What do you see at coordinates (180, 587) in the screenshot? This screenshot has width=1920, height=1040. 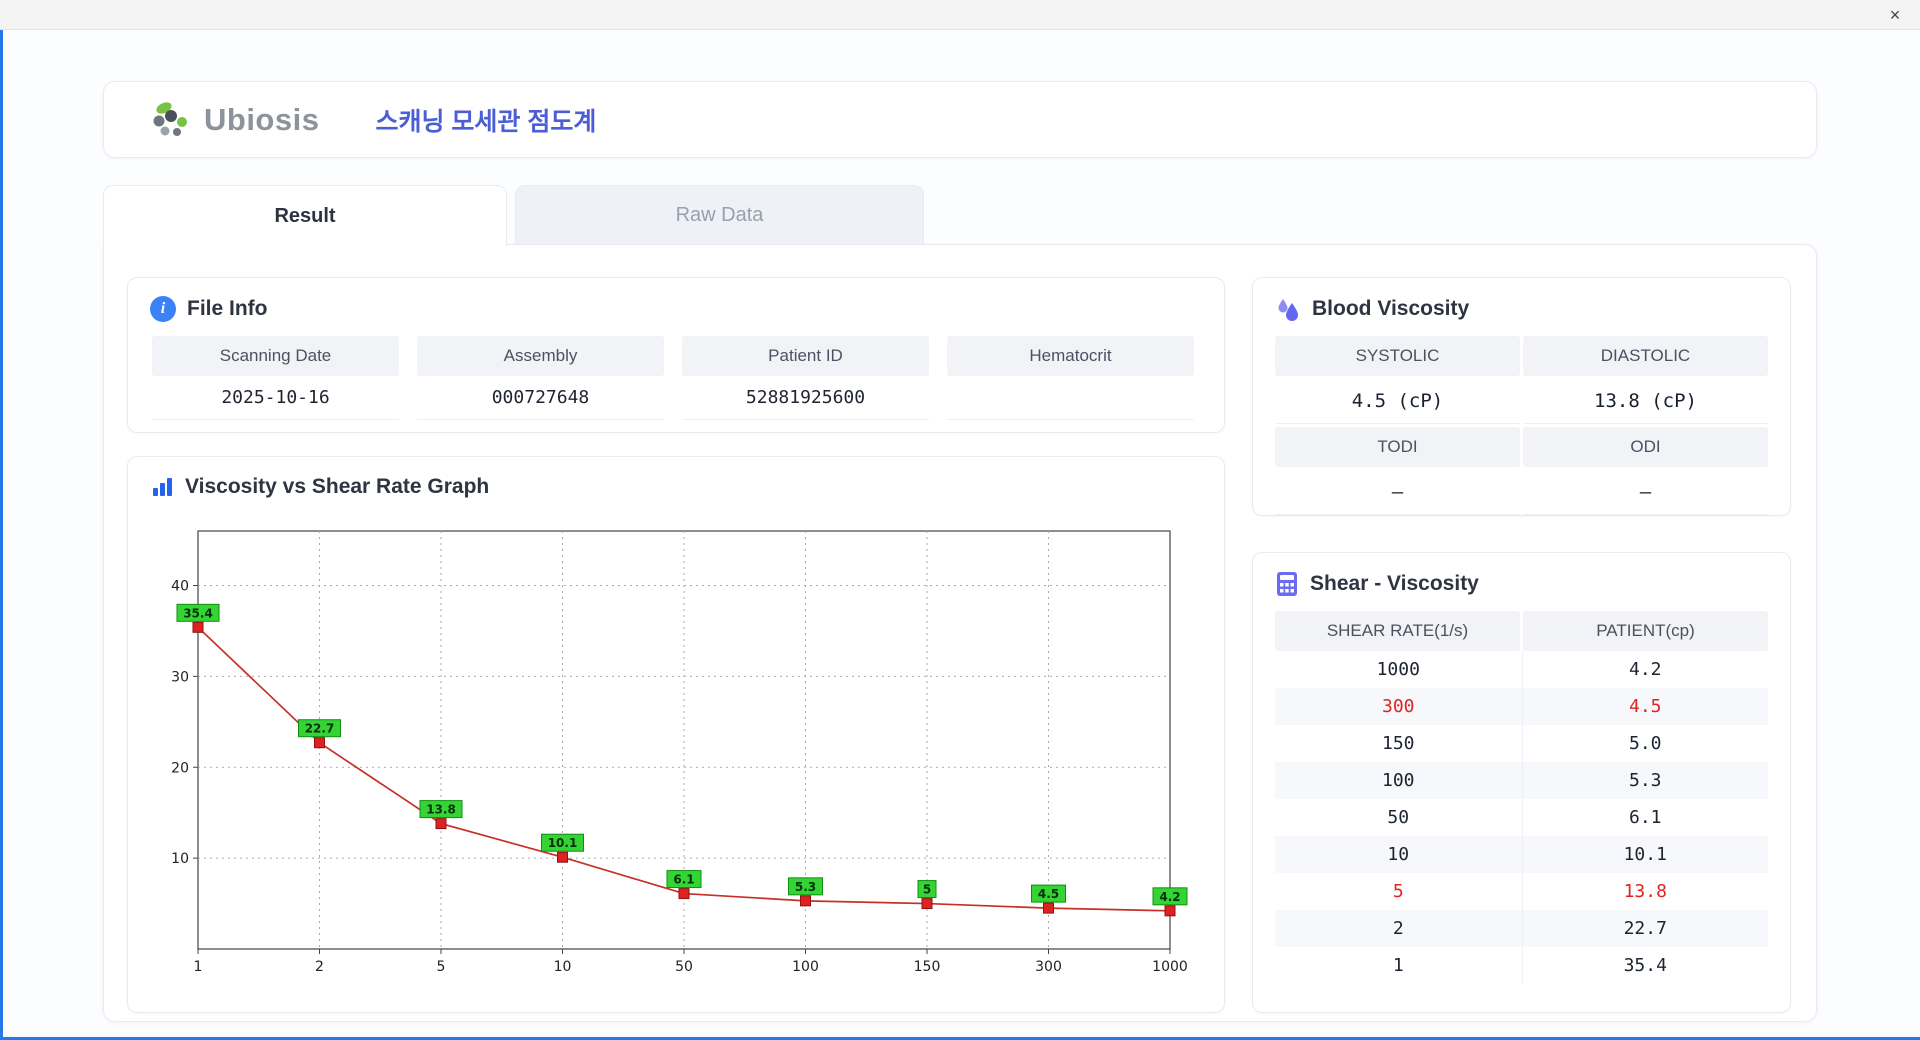 I see `svg-text: 40` at bounding box center [180, 587].